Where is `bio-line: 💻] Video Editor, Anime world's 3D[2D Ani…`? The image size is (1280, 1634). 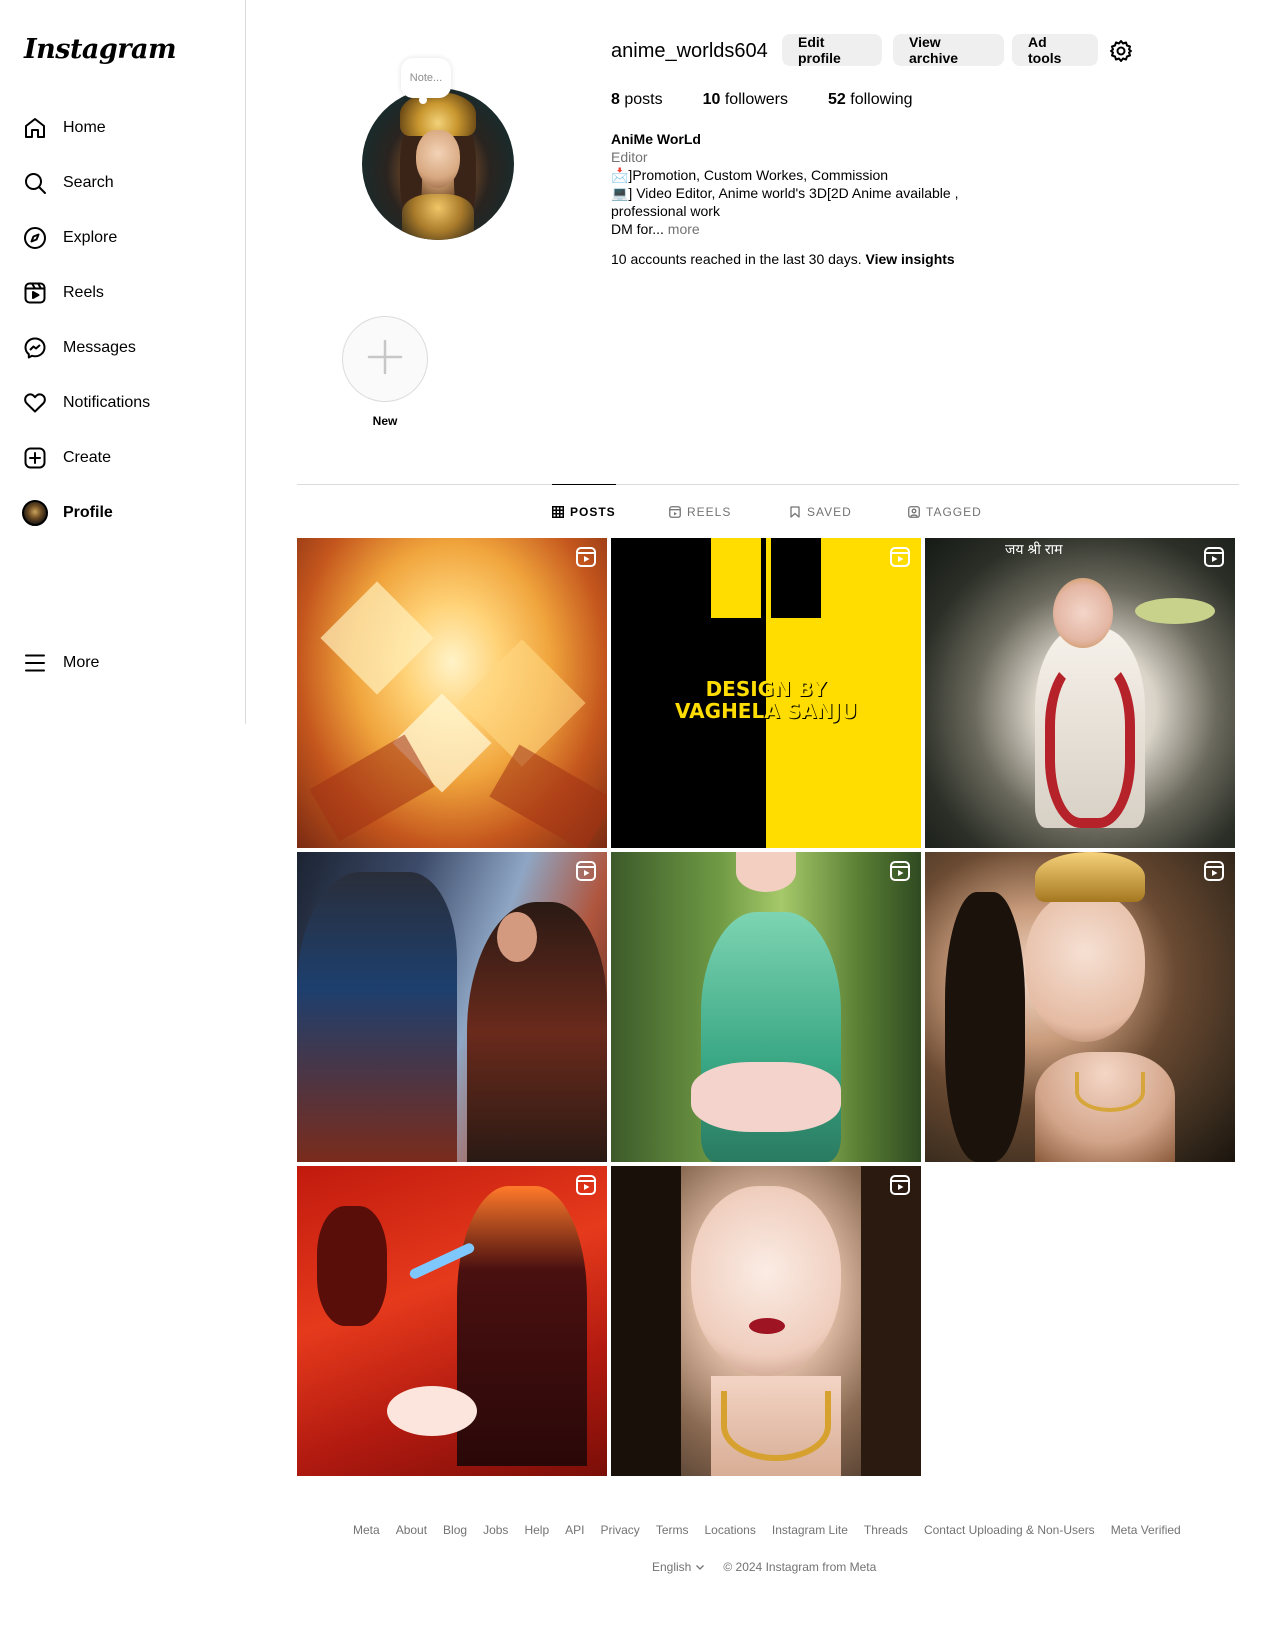 bio-line: 💻] Video Editor, Anime world's 3D[2D Ani… is located at coordinates (785, 193).